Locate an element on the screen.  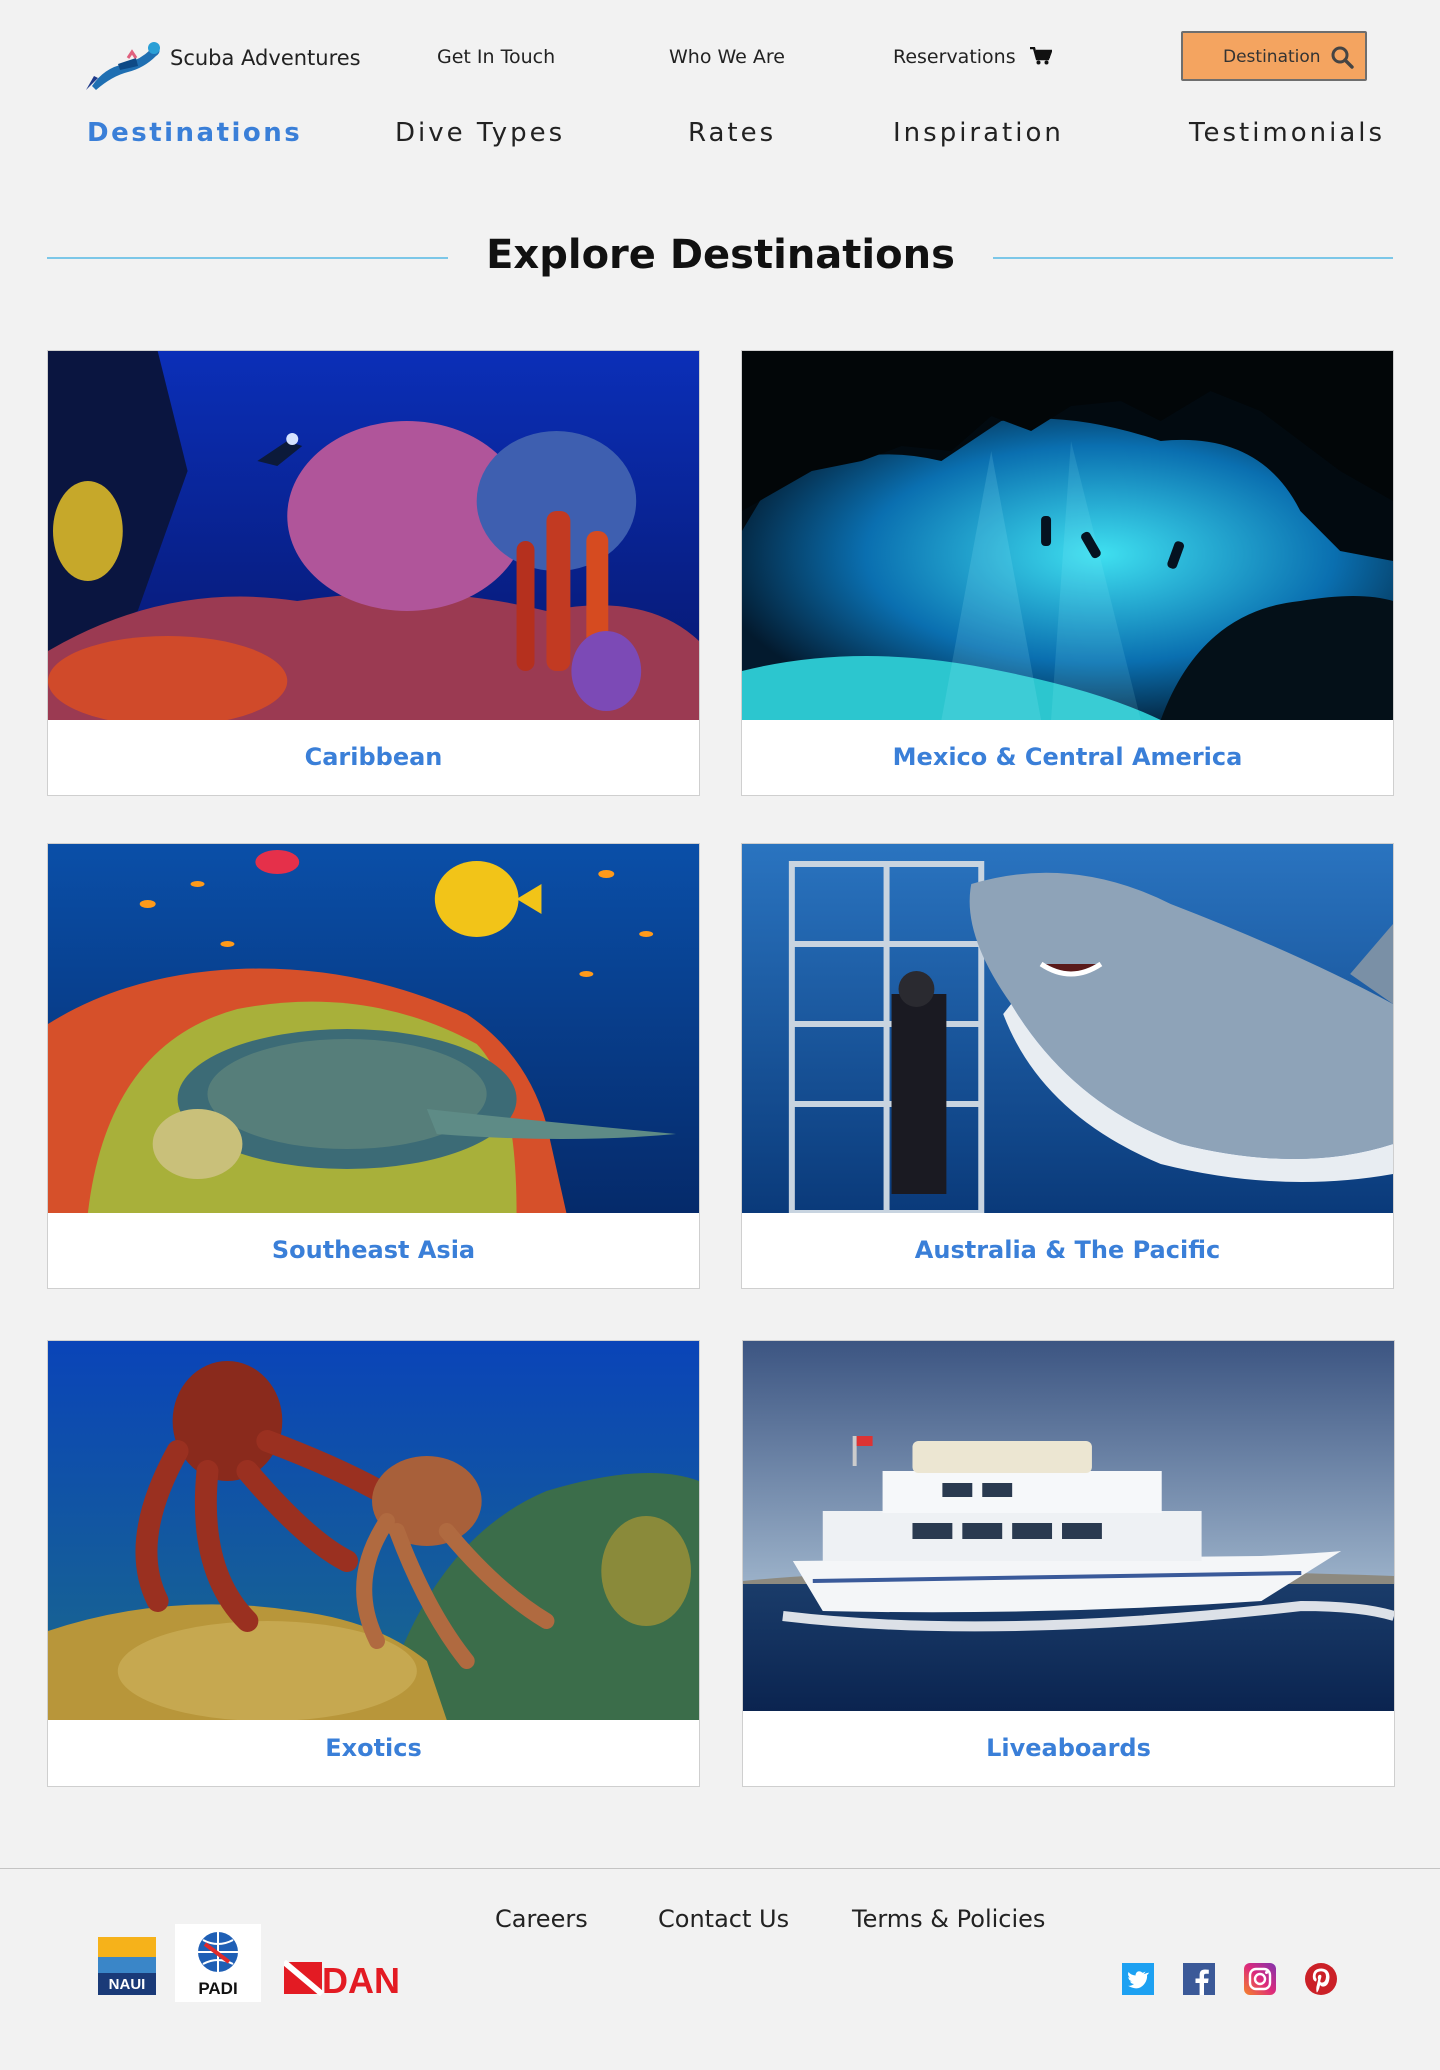
dan-logo: DAN is located at coordinates (345, 1979).